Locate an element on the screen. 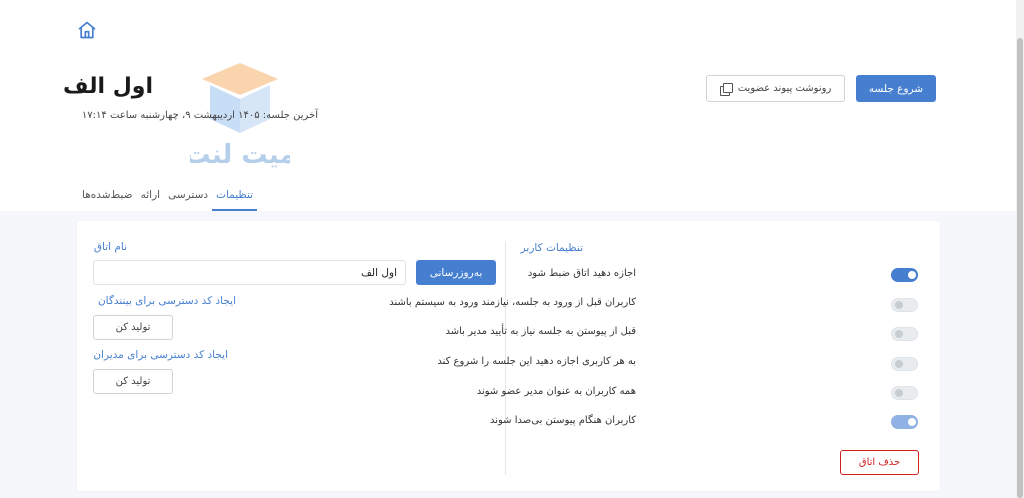 Image resolution: width=1024 pixels, height=498 pixels. room-title: اول الف is located at coordinates (108, 86).